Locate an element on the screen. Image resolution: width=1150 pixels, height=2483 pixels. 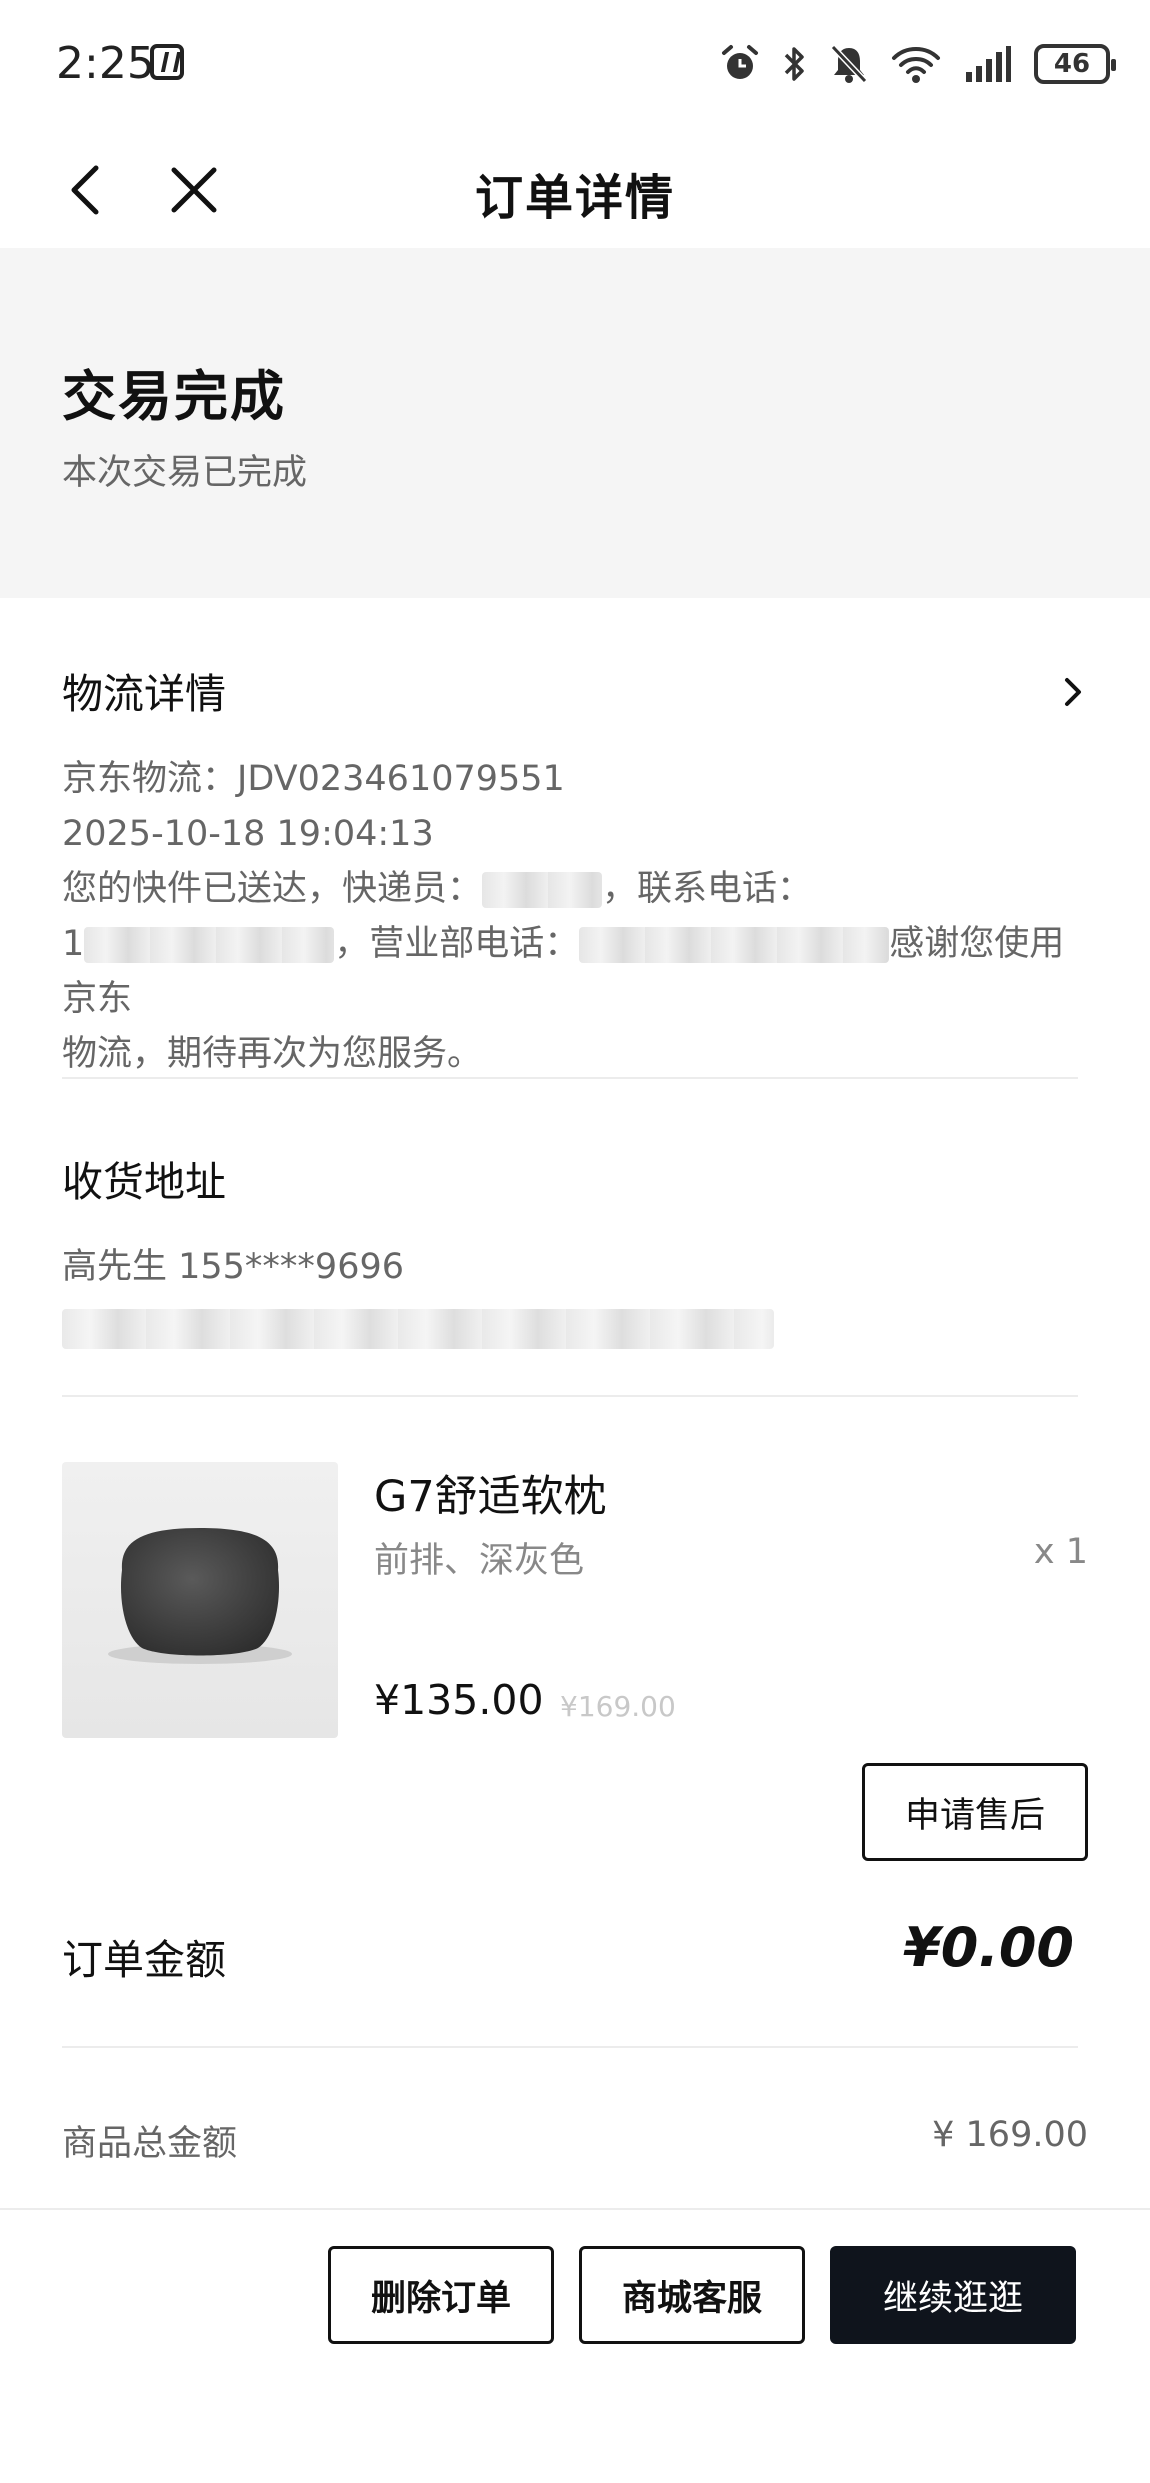
product-price: ¥135.00 is located at coordinates (459, 1700).